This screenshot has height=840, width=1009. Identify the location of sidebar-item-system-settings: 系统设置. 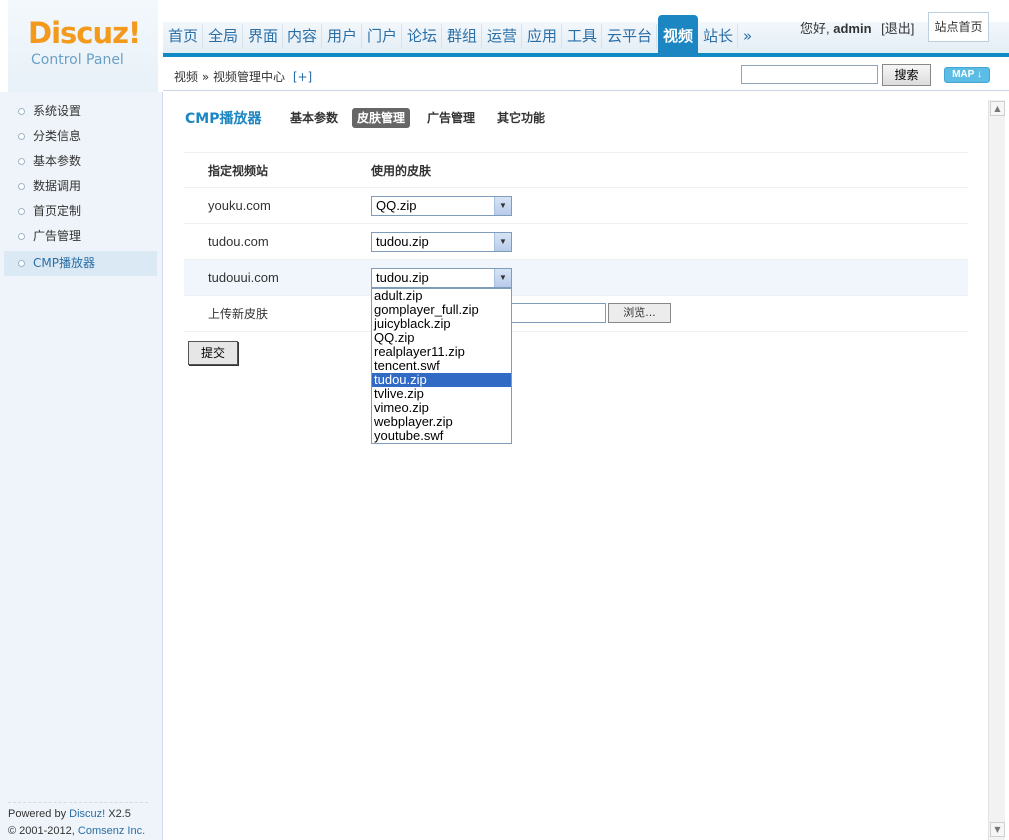
(80, 111).